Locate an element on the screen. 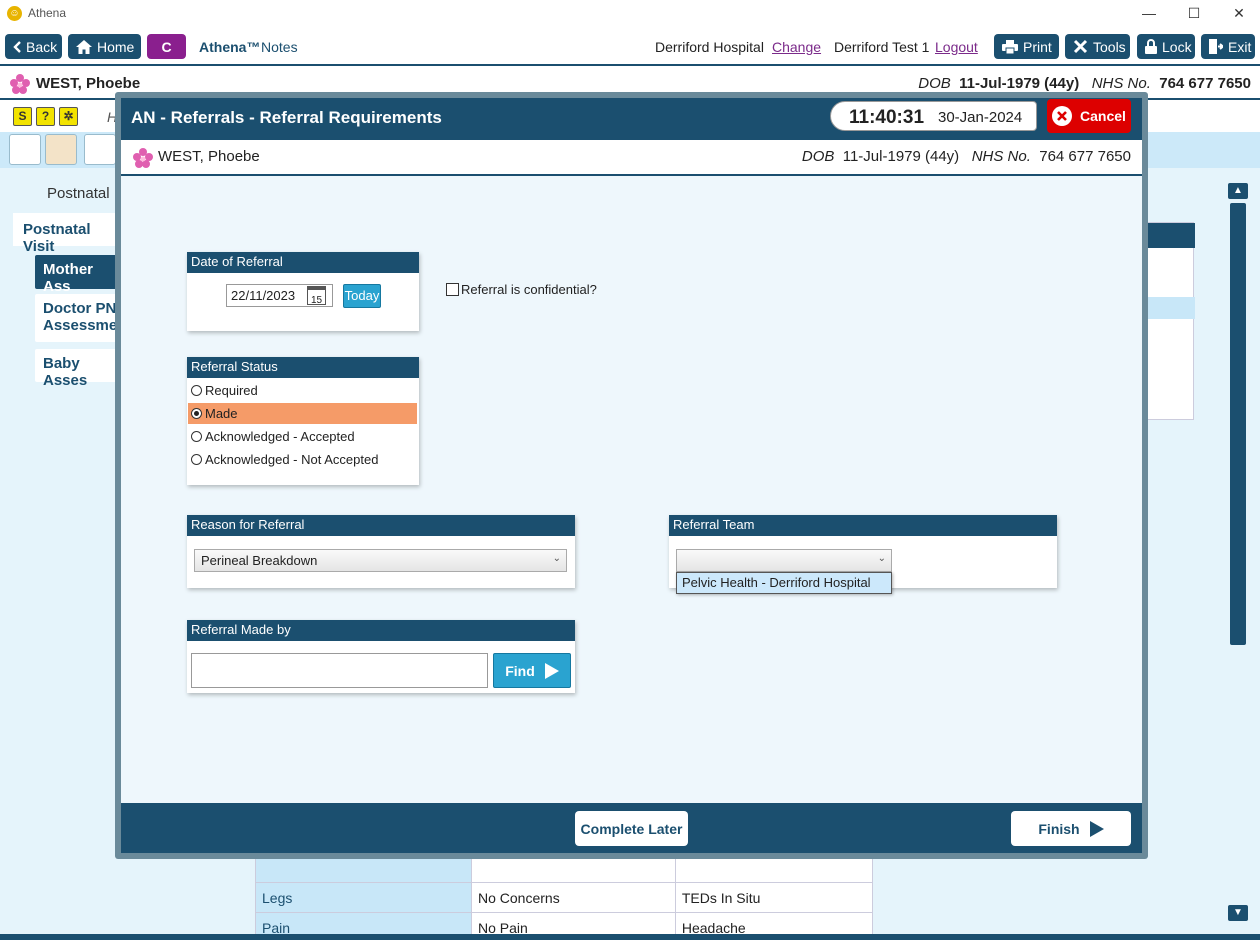 The image size is (1260, 940). section-title: Postnatal is located at coordinates (78, 193).